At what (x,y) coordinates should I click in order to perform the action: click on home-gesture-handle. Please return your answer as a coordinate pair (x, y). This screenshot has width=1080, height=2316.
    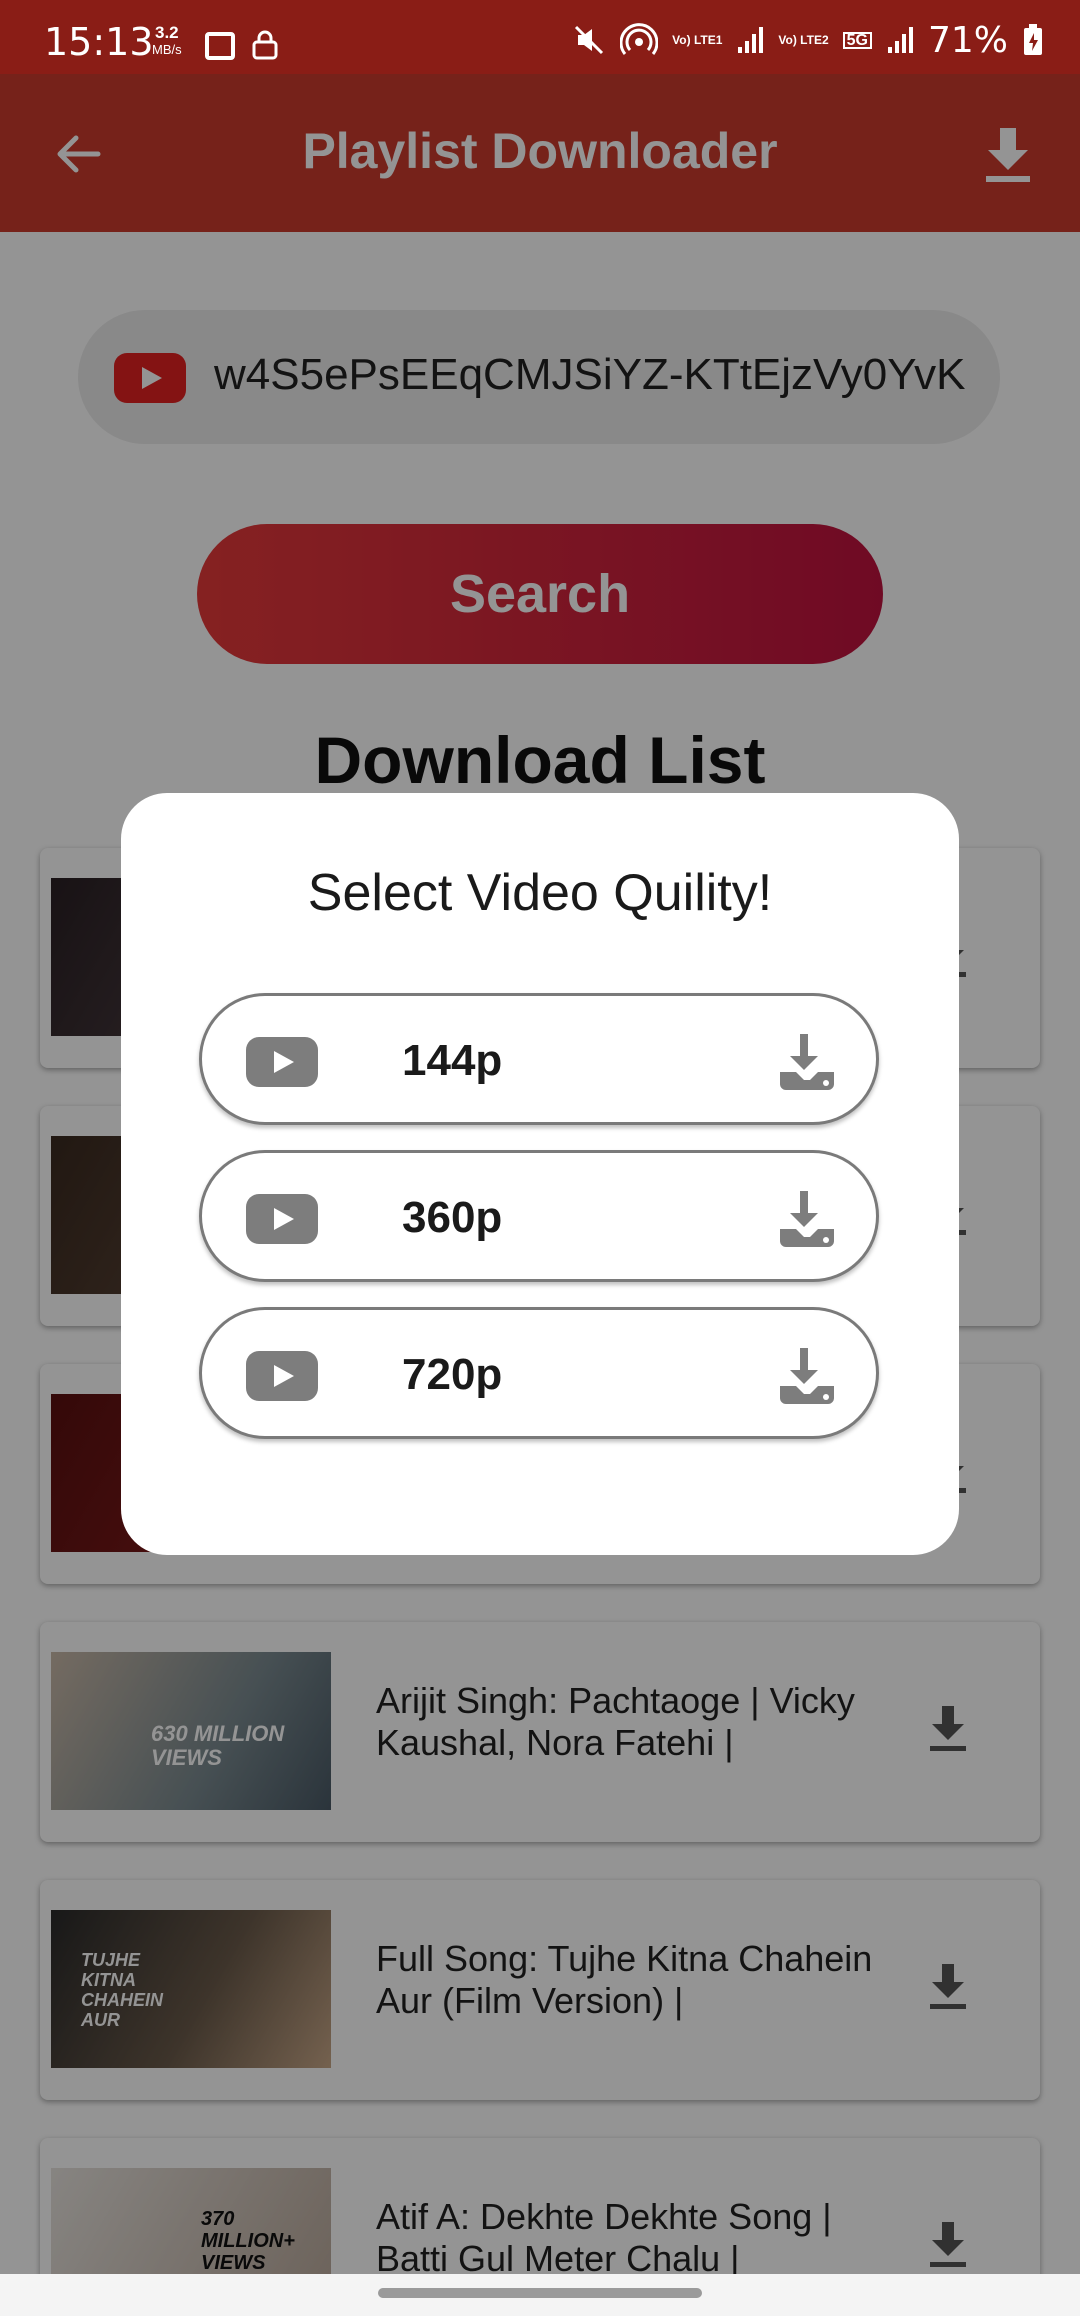
    Looking at the image, I should click on (540, 2293).